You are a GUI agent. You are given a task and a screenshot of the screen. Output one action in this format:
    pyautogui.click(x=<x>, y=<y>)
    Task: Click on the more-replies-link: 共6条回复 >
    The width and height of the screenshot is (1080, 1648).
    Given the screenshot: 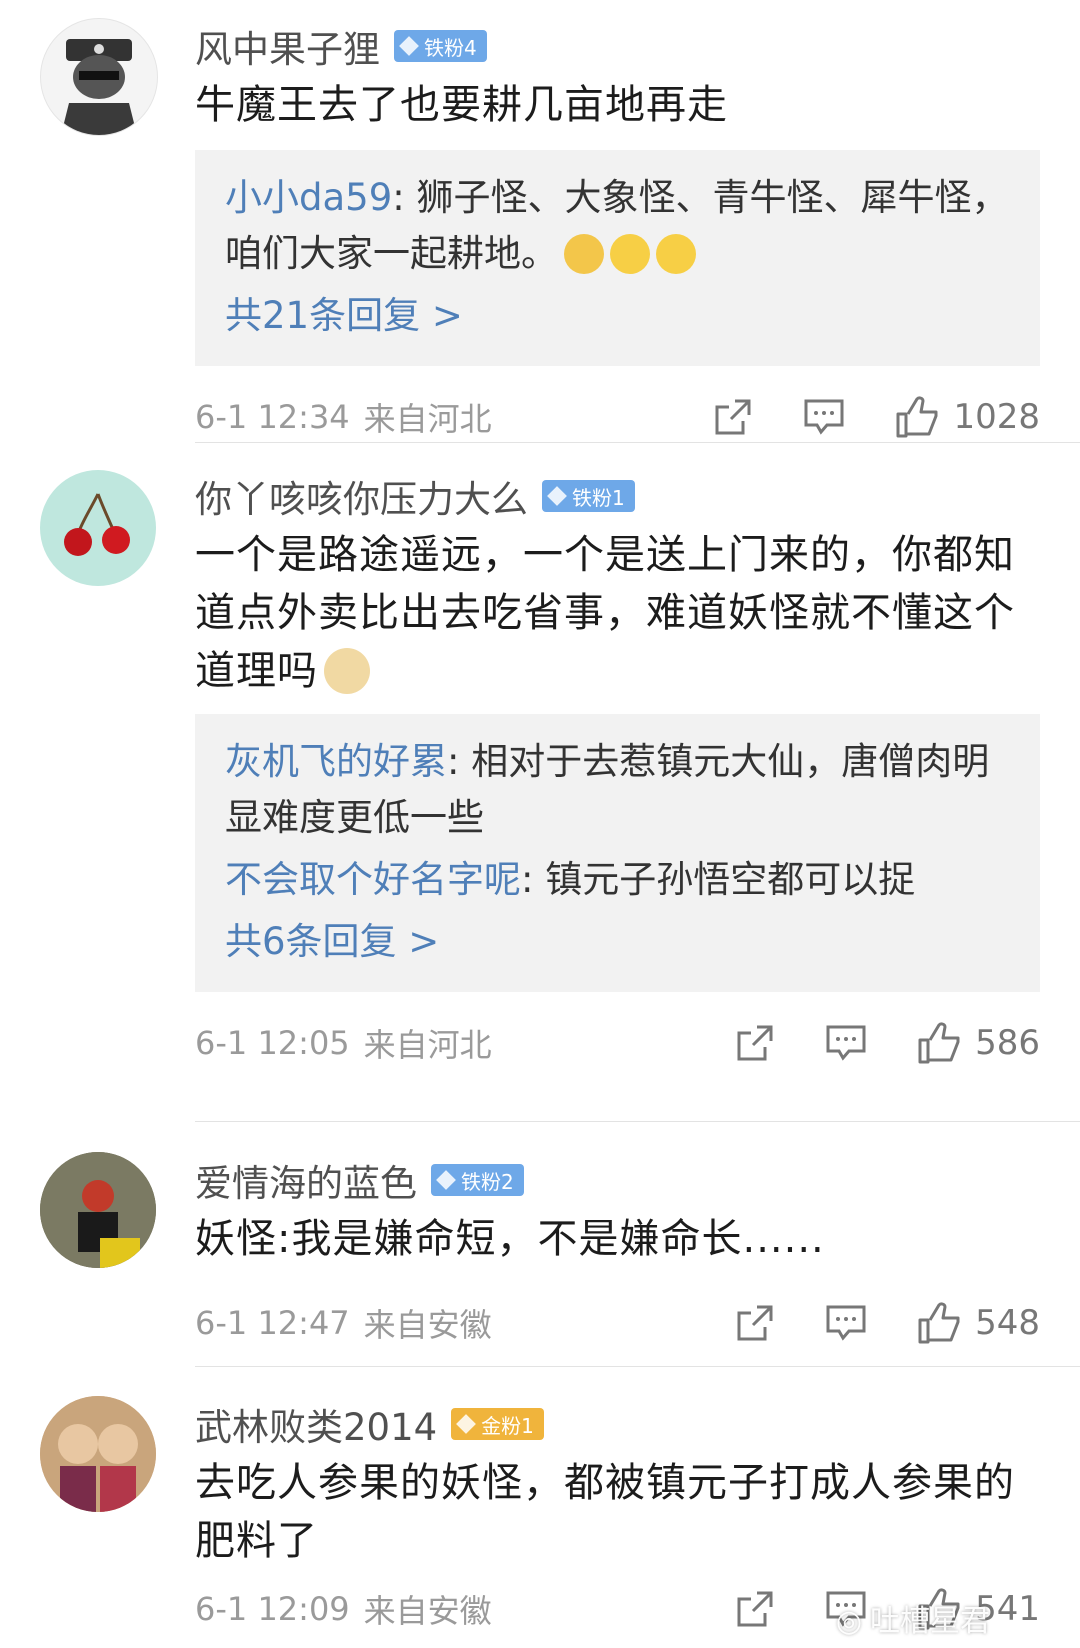 What is the action you would take?
    pyautogui.click(x=617, y=942)
    